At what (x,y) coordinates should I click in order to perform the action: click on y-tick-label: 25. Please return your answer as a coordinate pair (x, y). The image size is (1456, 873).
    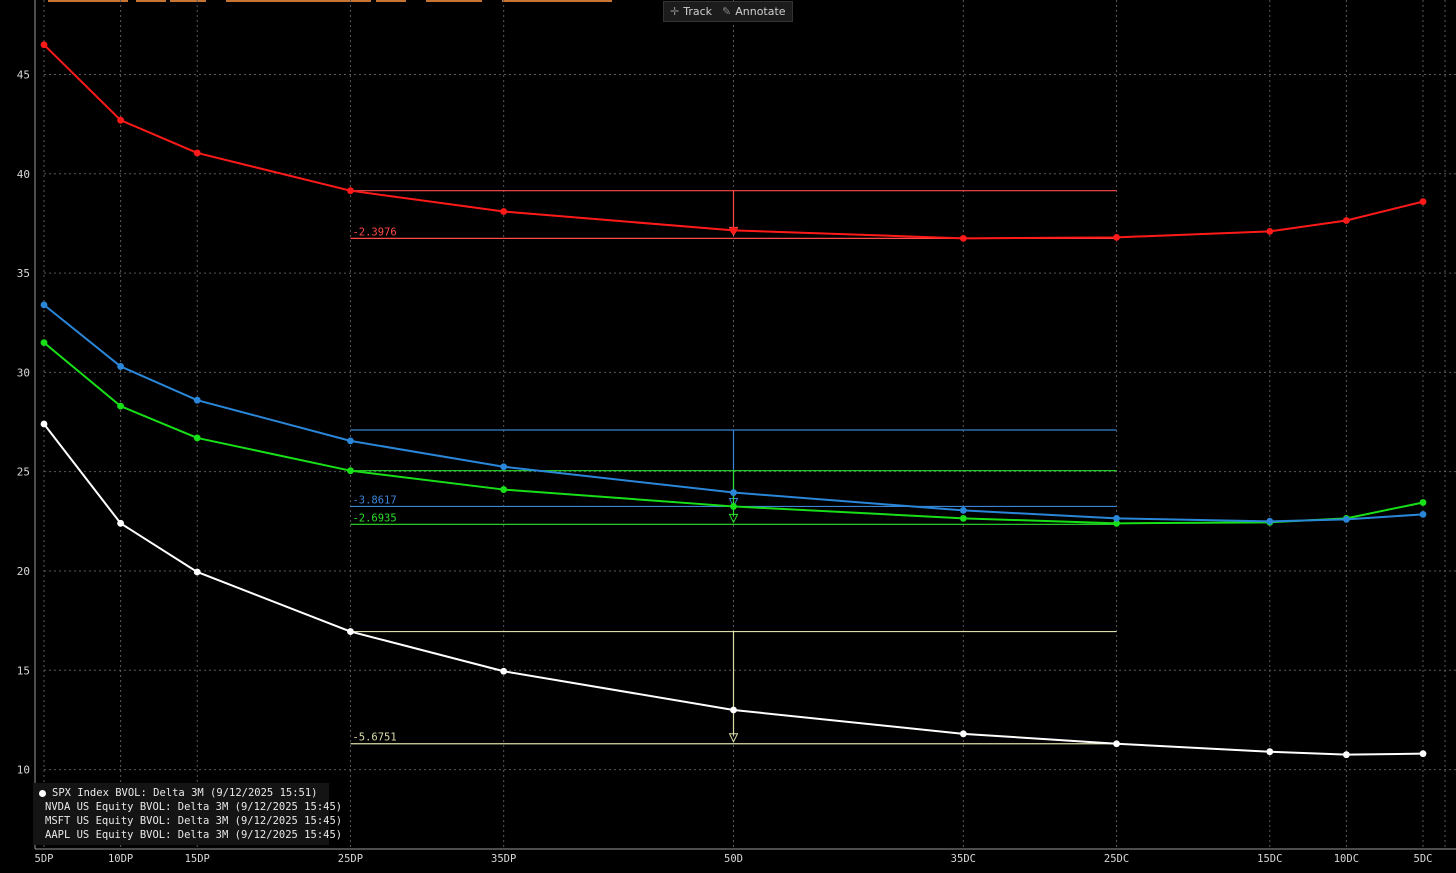
    Looking at the image, I should click on (23, 472).